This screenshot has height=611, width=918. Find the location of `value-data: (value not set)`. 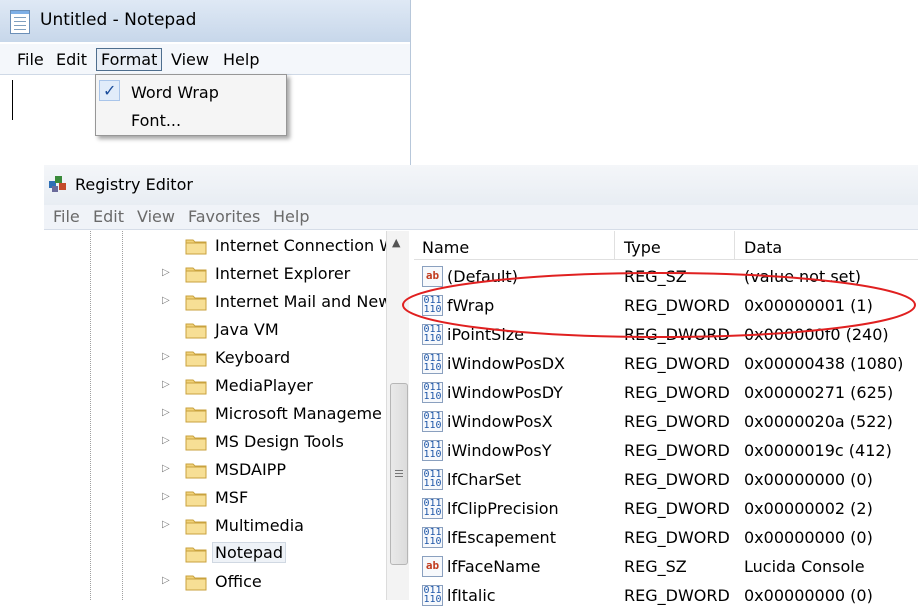

value-data: (value not set) is located at coordinates (803, 276).